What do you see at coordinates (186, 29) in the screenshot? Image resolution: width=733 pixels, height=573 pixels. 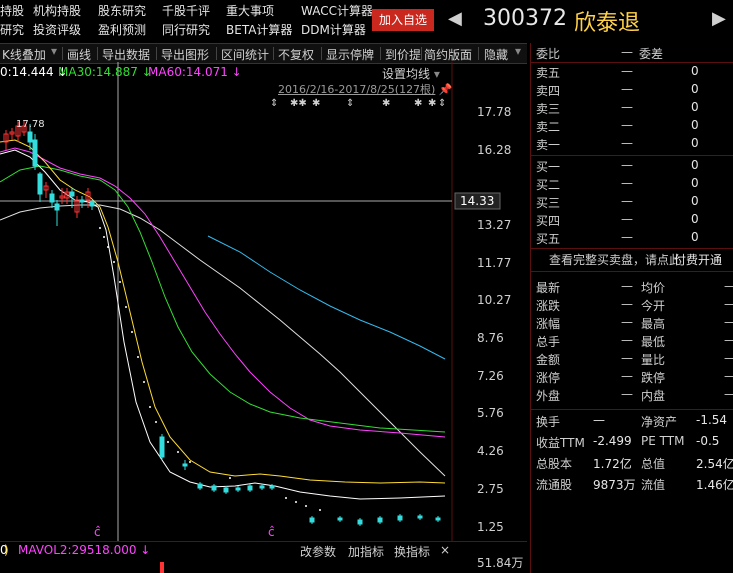 I see `menu-peer-research: 同行研究` at bounding box center [186, 29].